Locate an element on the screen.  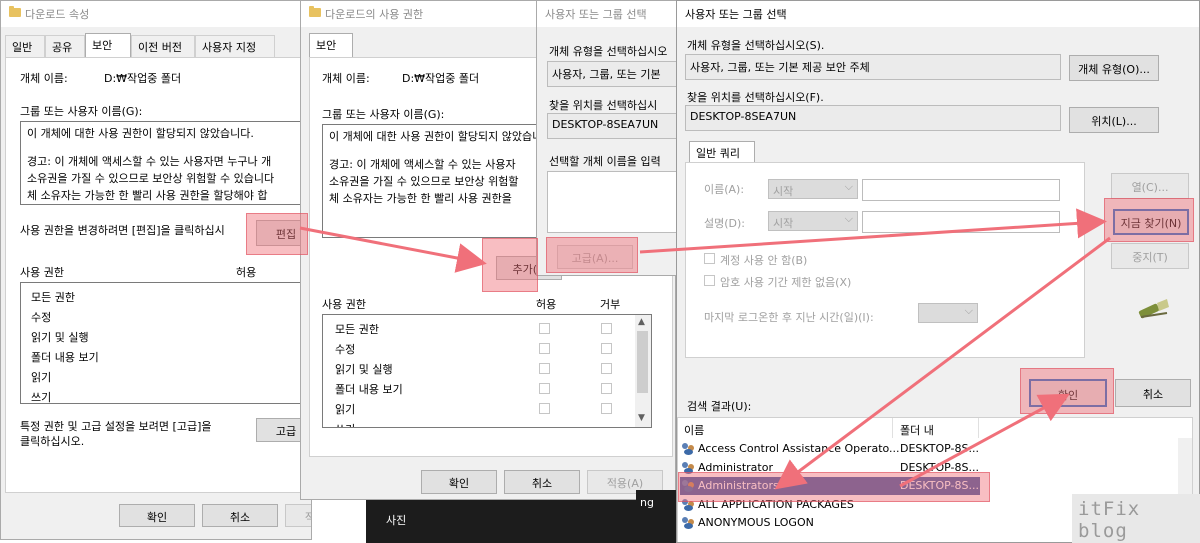
add-button-highlight is located at coordinates (510, 265).